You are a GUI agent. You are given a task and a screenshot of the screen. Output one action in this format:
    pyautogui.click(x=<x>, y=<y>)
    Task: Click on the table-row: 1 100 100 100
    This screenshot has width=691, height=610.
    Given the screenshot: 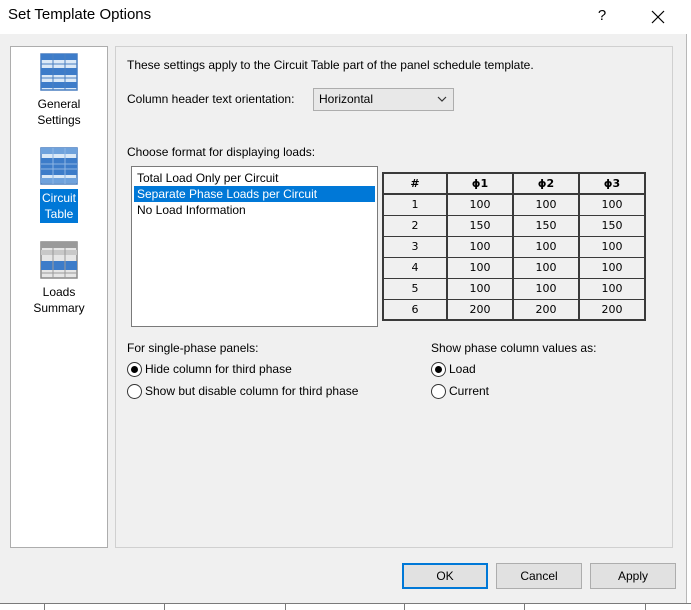 What is the action you would take?
    pyautogui.click(x=514, y=205)
    